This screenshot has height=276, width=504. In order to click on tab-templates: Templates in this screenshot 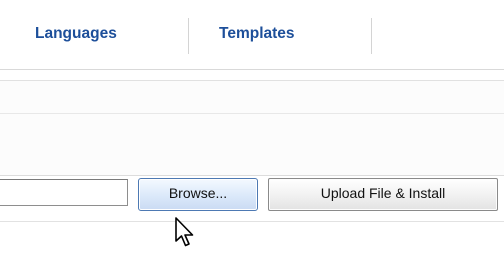, I will do `click(257, 34)`.